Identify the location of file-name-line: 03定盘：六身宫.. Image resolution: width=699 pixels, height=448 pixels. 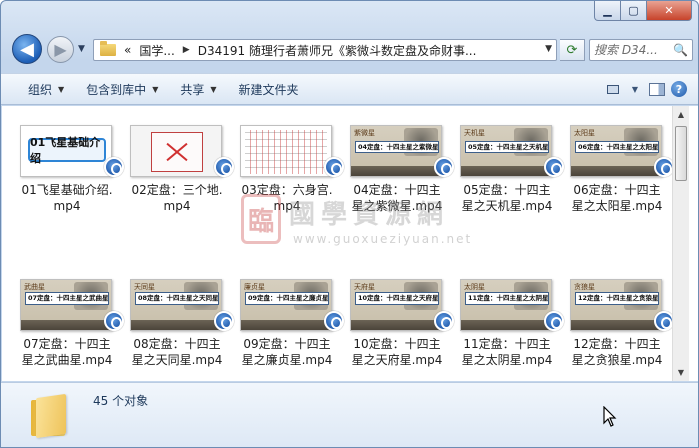
(287, 190).